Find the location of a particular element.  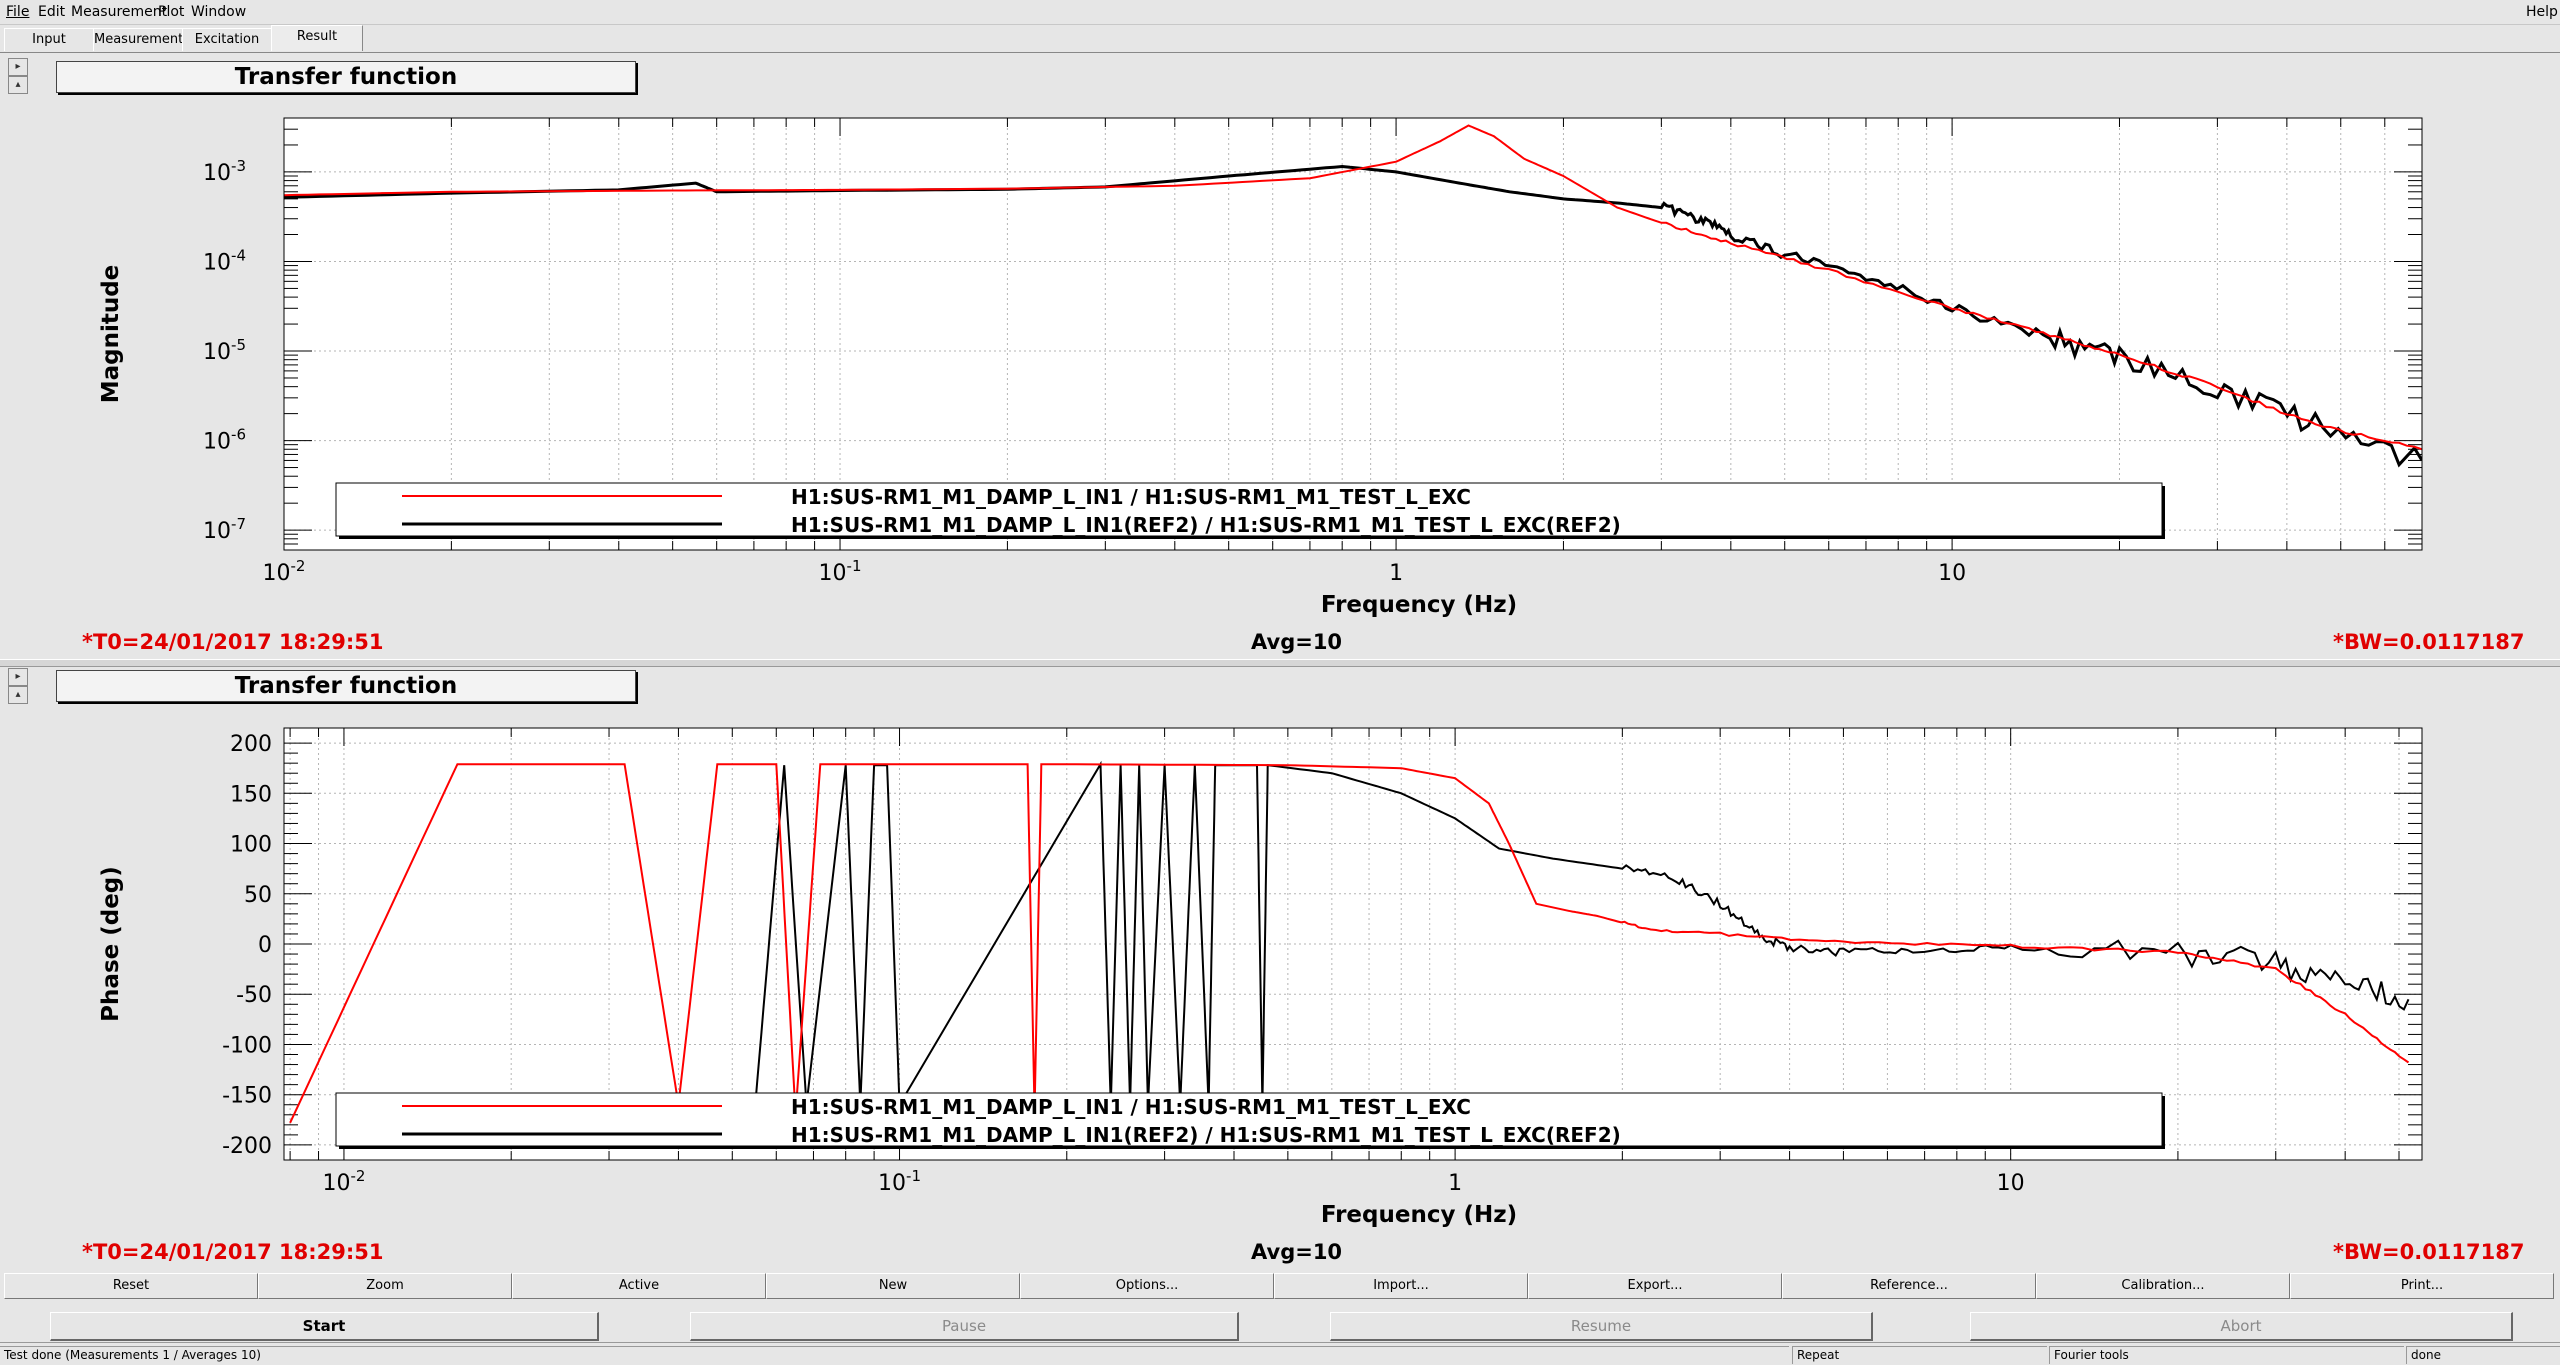

new-button: New is located at coordinates (893, 1286).